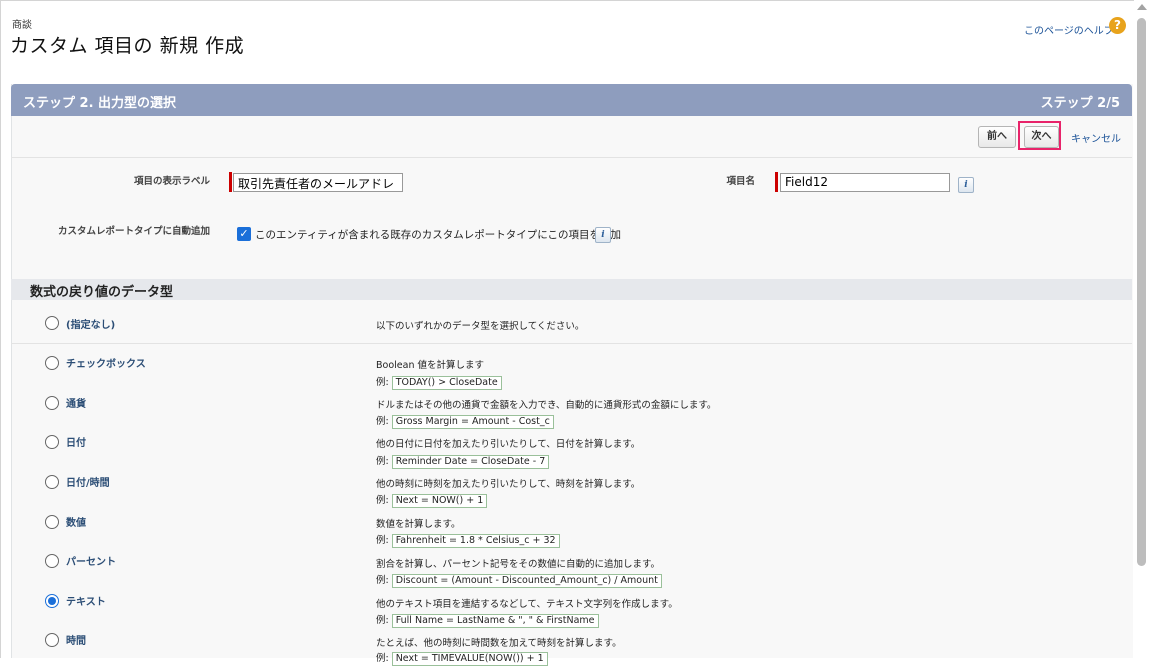 The width and height of the screenshot is (1163, 666). Describe the element at coordinates (495, 621) in the screenshot. I see `example-formula: Full Name = LastName & ", " & FirstName` at that location.